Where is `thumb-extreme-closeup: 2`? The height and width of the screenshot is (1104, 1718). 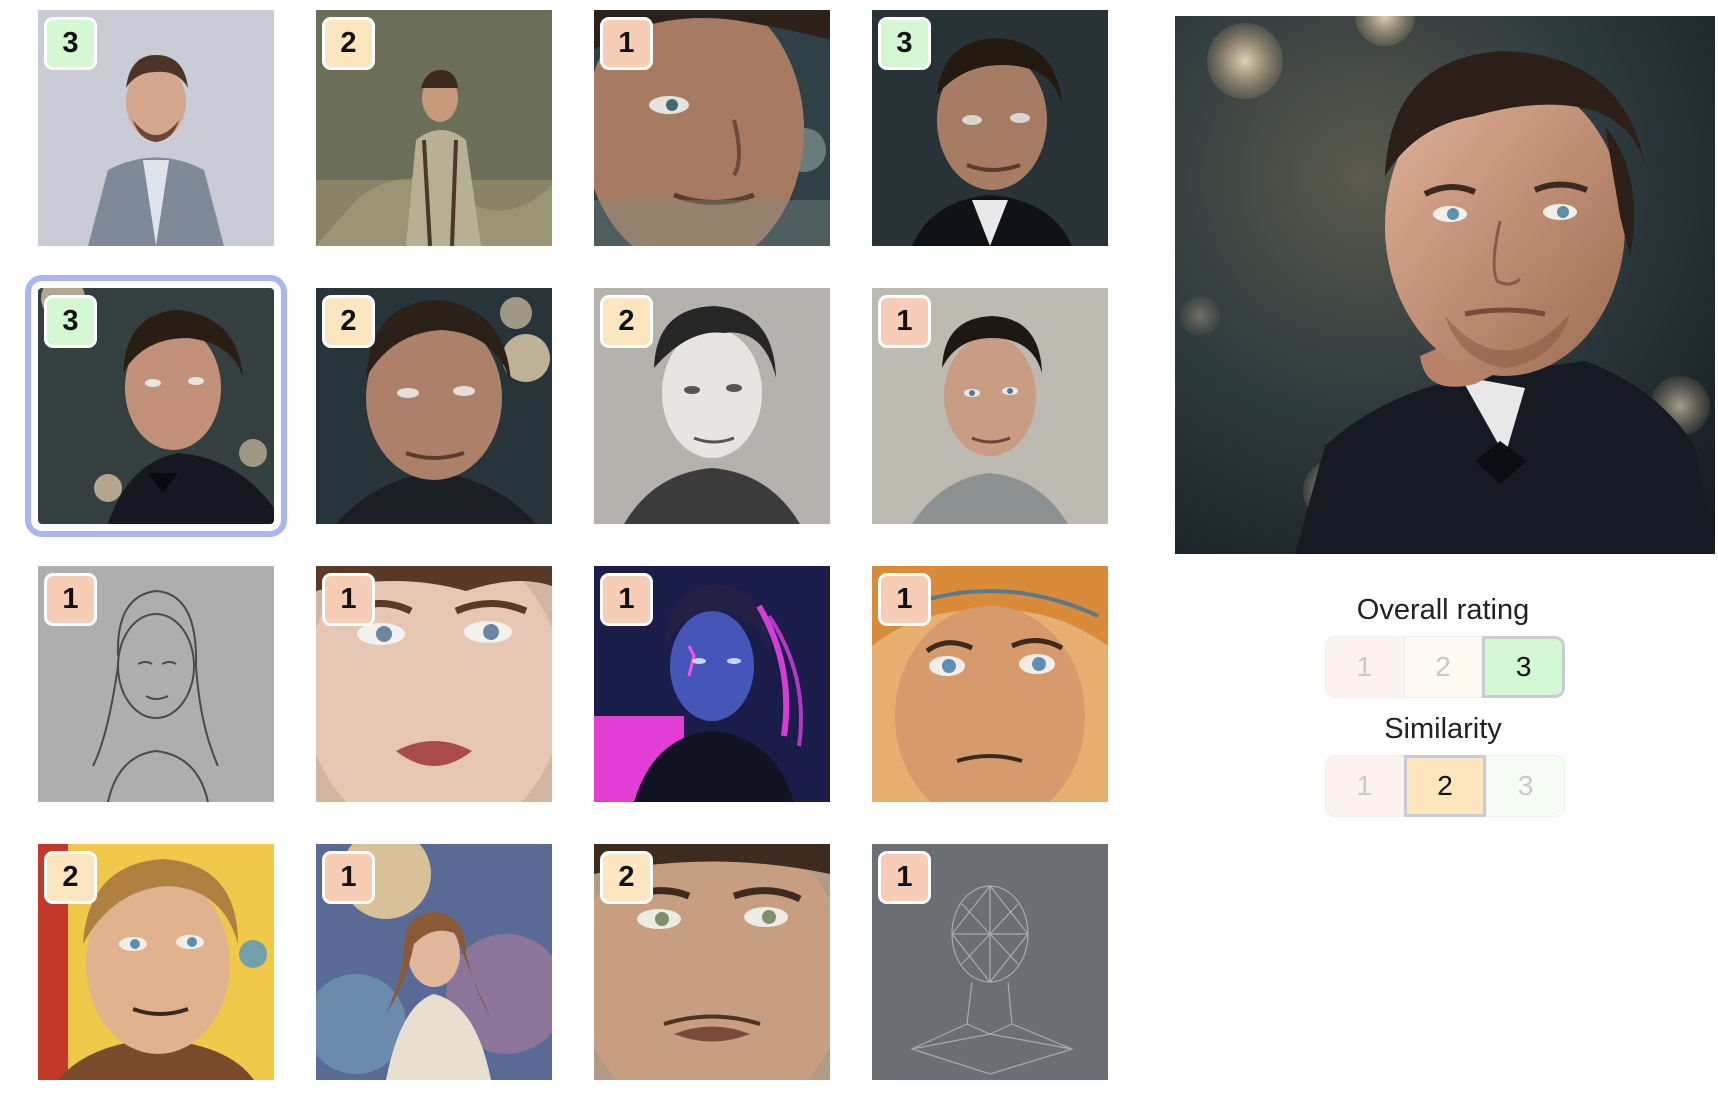
thumb-extreme-closeup: 2 is located at coordinates (712, 962).